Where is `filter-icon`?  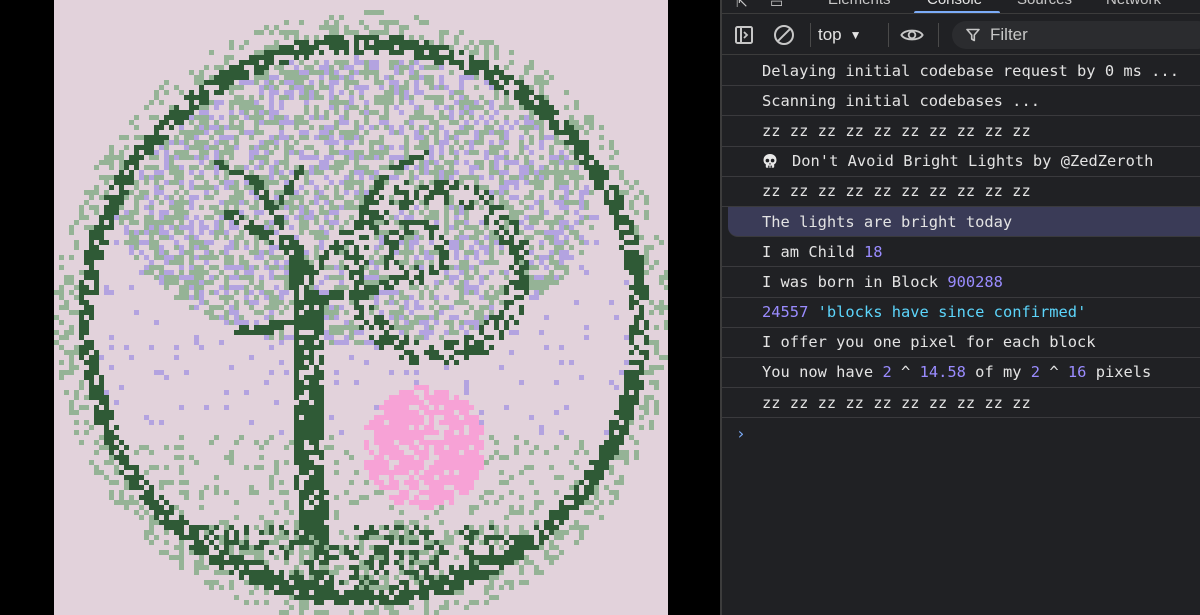 filter-icon is located at coordinates (973, 35).